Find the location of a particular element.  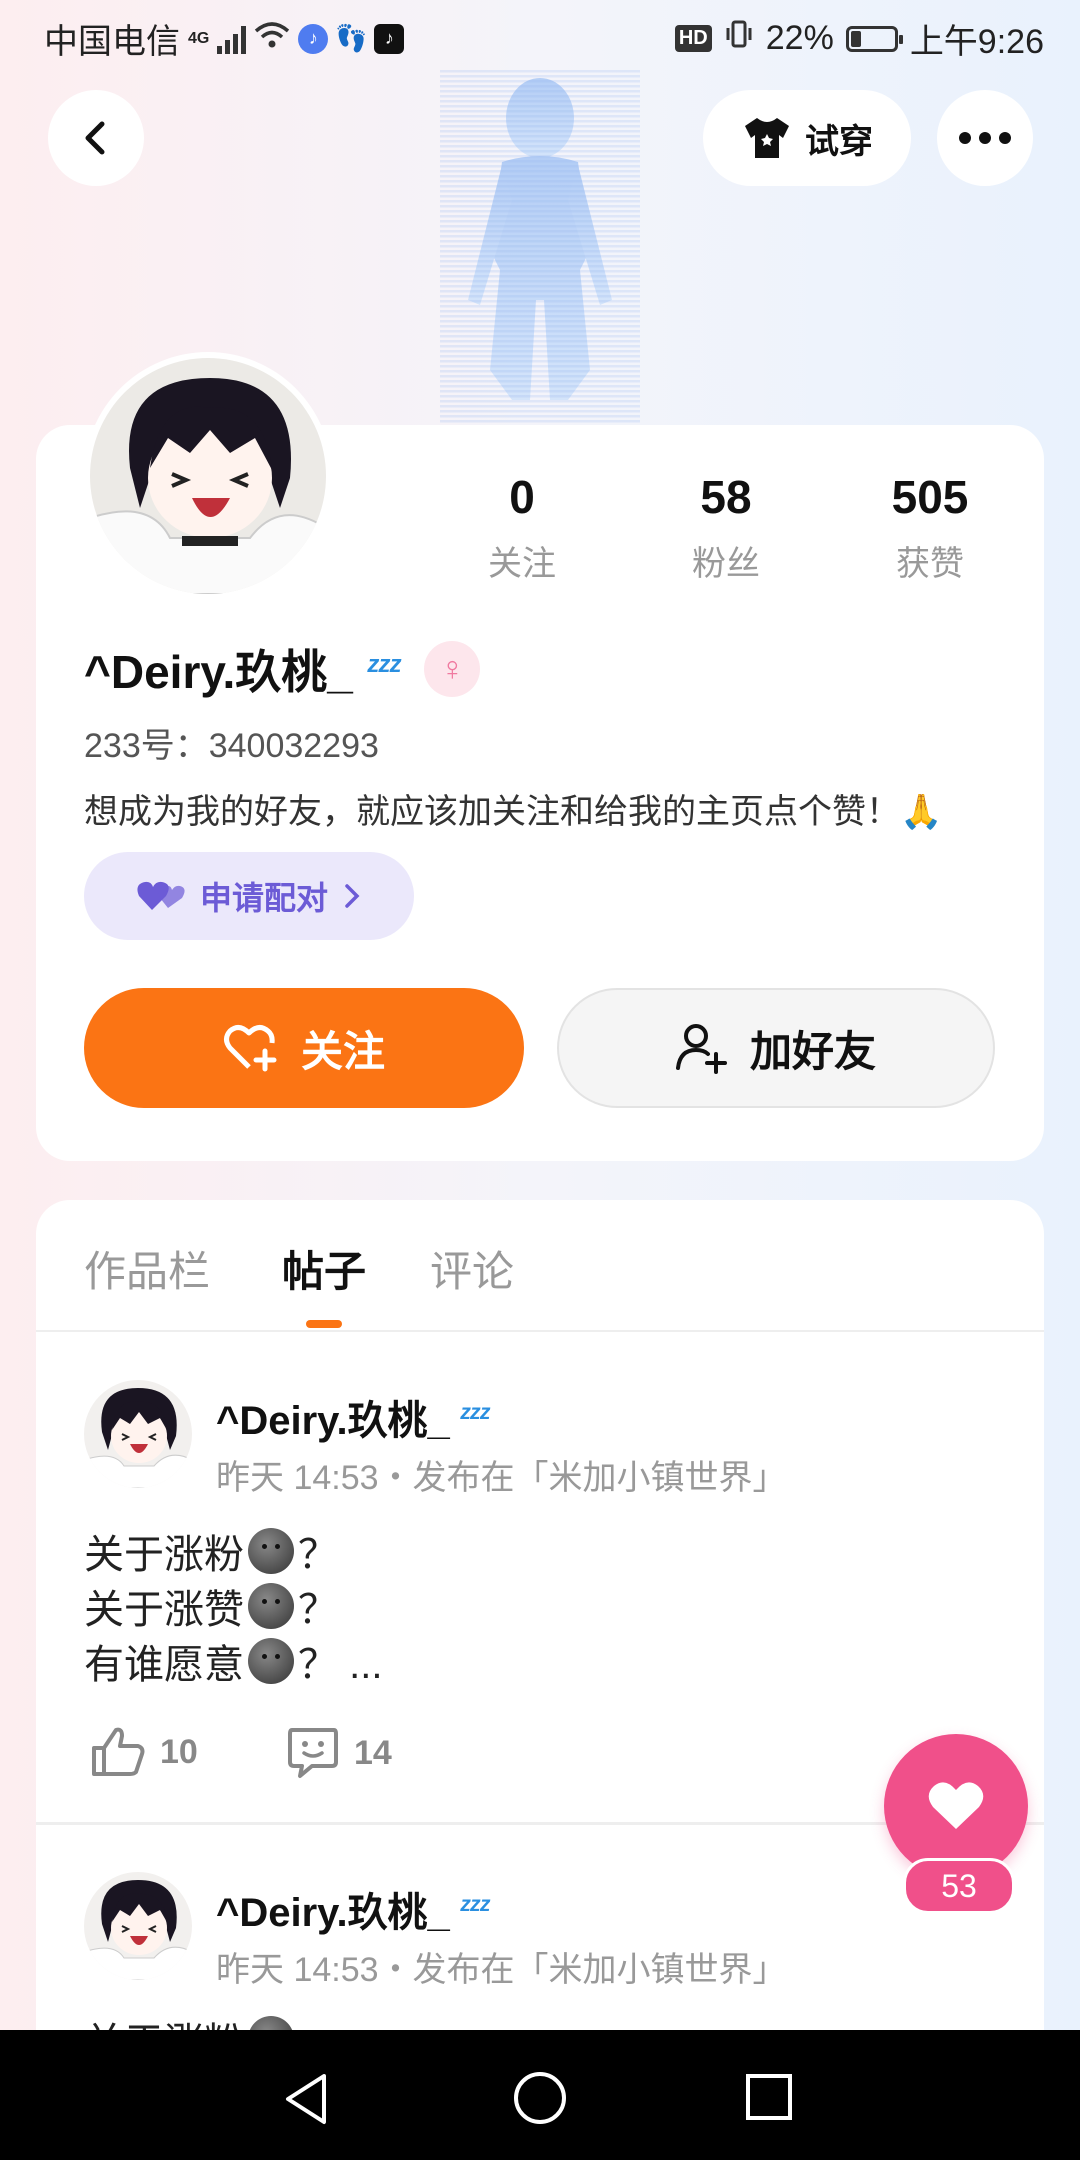

stat-label: 粉丝 is located at coordinates (726, 564).